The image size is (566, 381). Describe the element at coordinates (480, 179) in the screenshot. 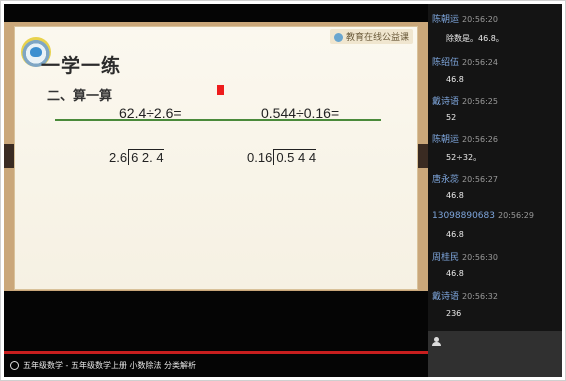

I see `chat-time: 20:56:27` at that location.